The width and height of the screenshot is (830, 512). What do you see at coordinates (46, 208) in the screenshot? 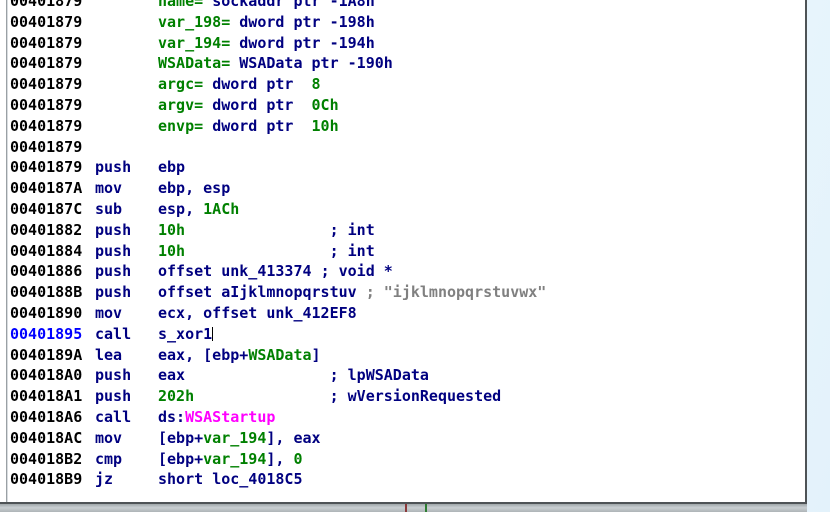
I see `line-address: 0040187C` at bounding box center [46, 208].